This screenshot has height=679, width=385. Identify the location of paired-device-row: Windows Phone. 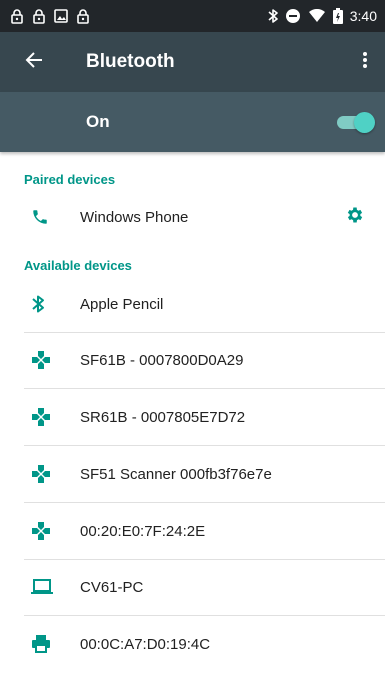
(192, 217).